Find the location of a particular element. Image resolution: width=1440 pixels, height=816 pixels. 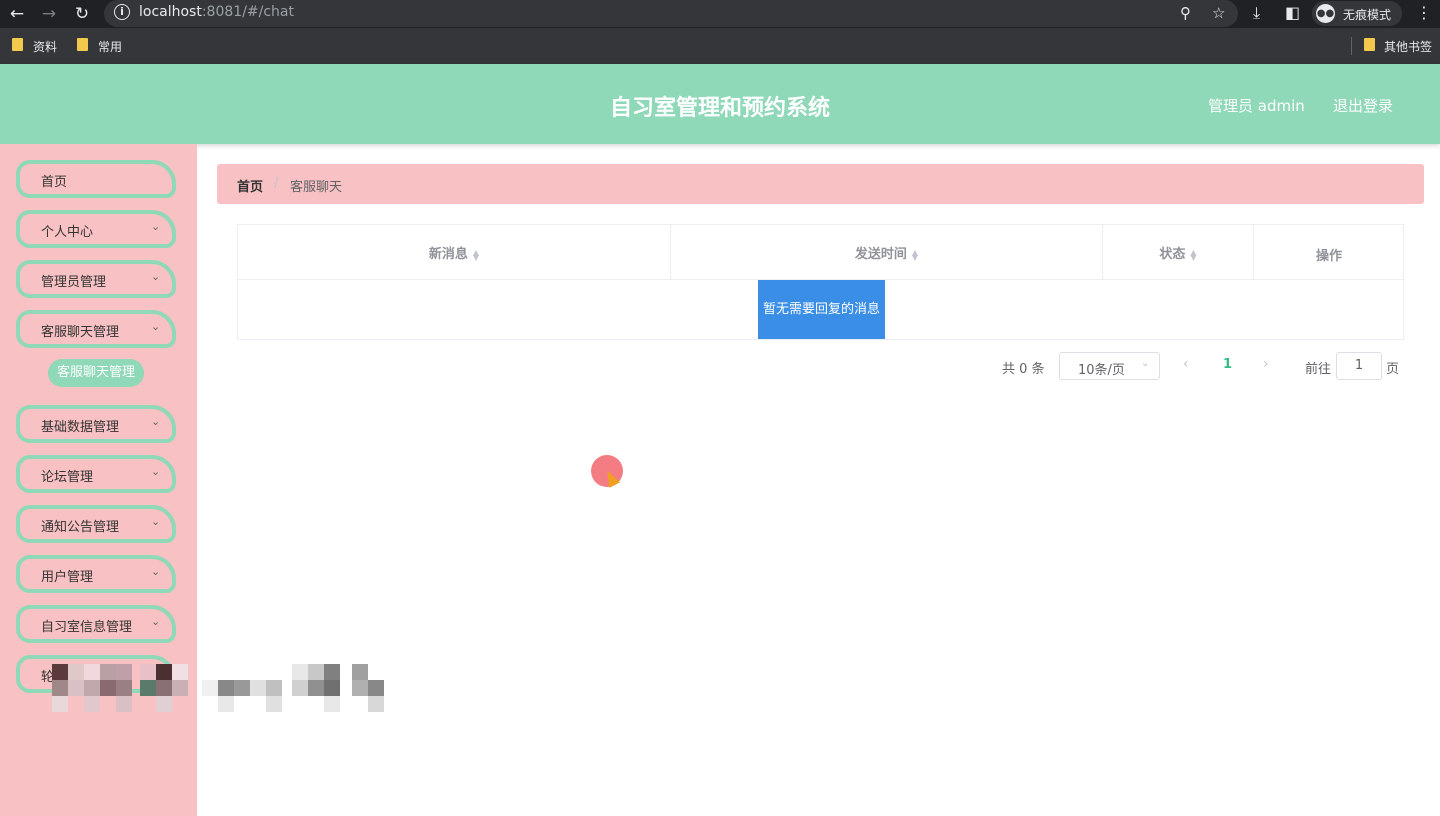

bookmark-divider is located at coordinates (1351, 46).